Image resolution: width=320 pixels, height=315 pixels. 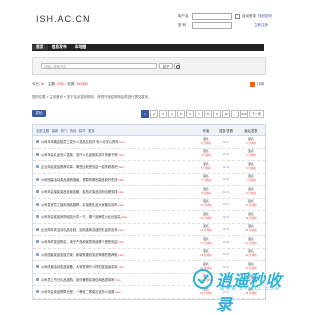 What do you see at coordinates (225, 114) in the screenshot?
I see `page-link: 10` at bounding box center [225, 114].